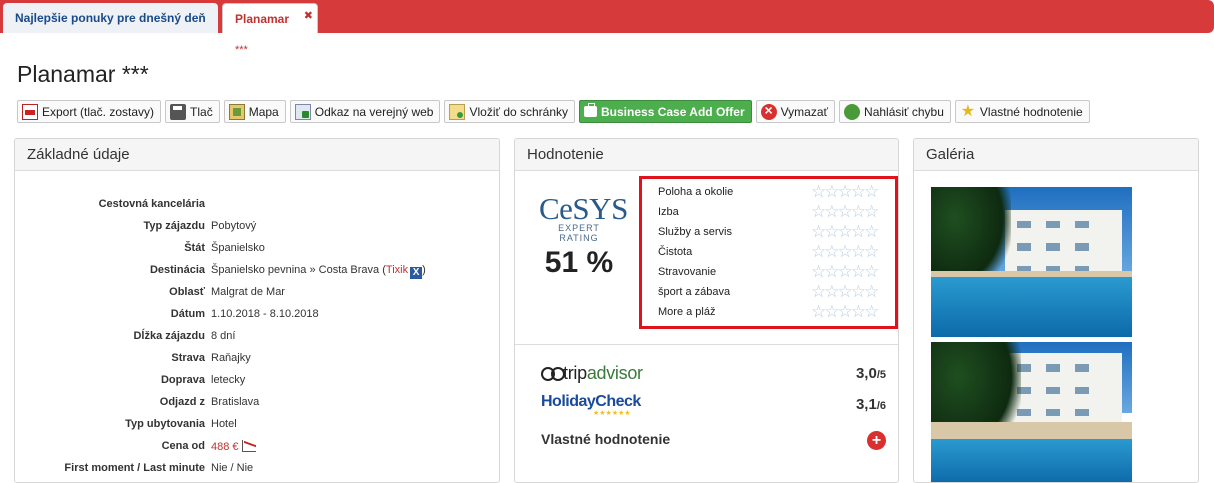  I want to click on tab-planamar-label: Planamar, so click(262, 19).